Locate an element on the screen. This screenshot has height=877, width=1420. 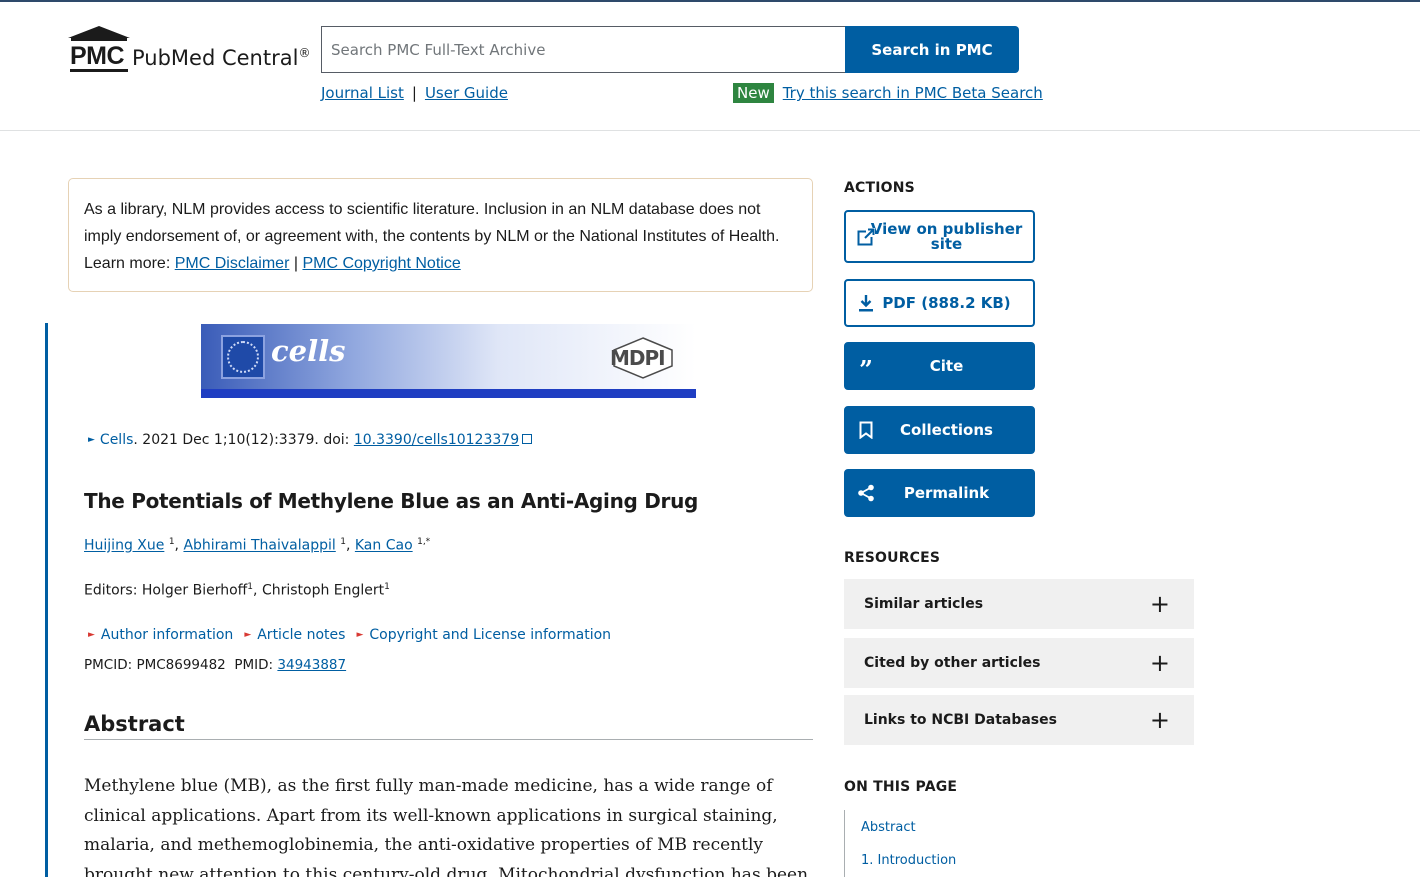
bookmark-icon is located at coordinates (866, 430).